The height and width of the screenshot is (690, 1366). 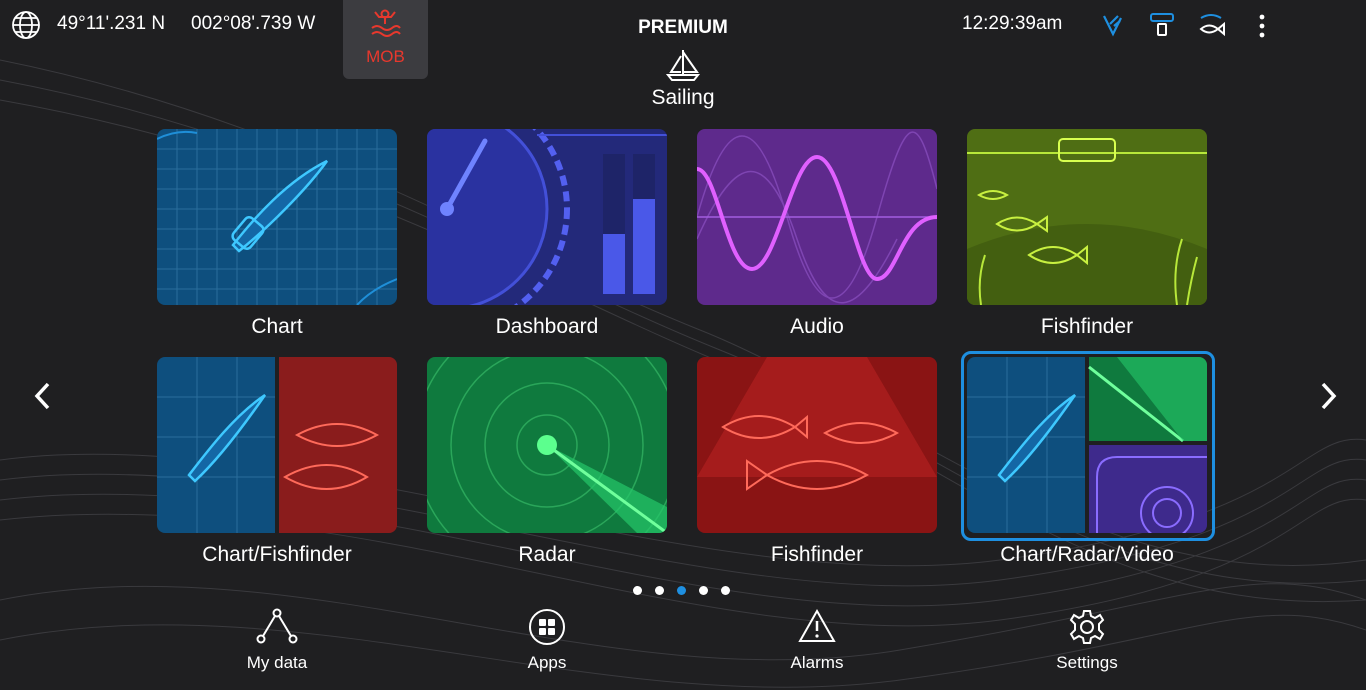 I want to click on app-tile-dashboard, so click(x=547, y=217).